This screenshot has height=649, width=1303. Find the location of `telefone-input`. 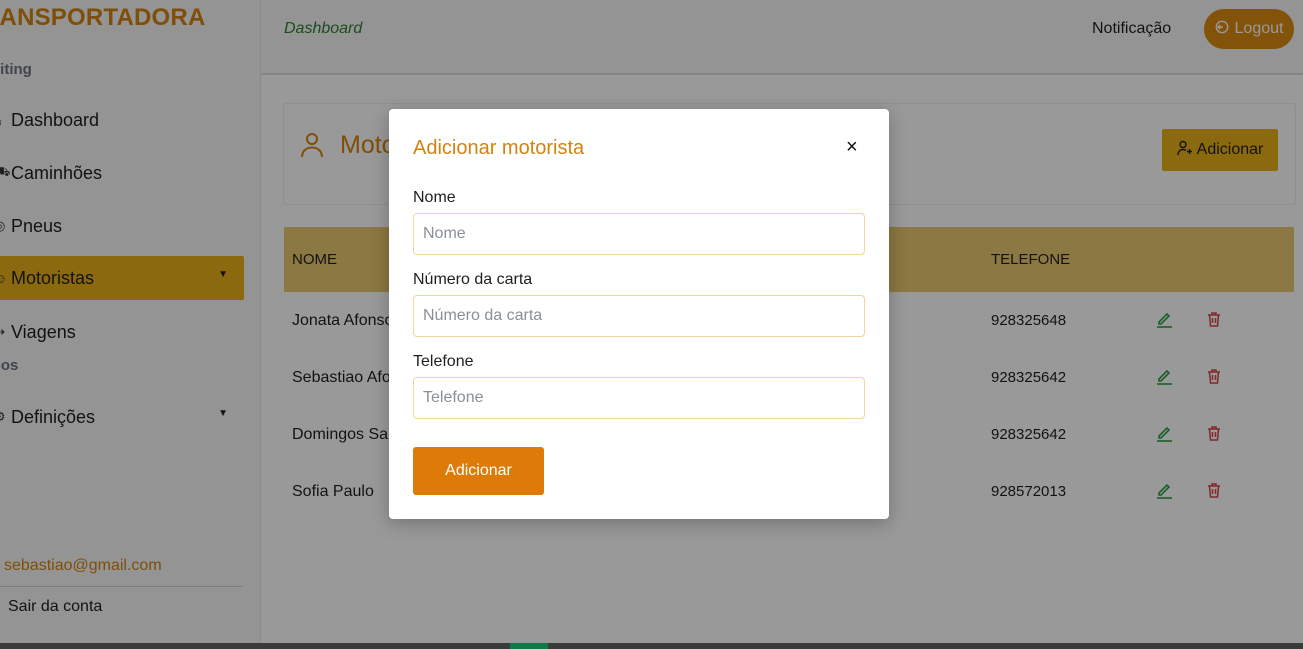

telefone-input is located at coordinates (639, 398).